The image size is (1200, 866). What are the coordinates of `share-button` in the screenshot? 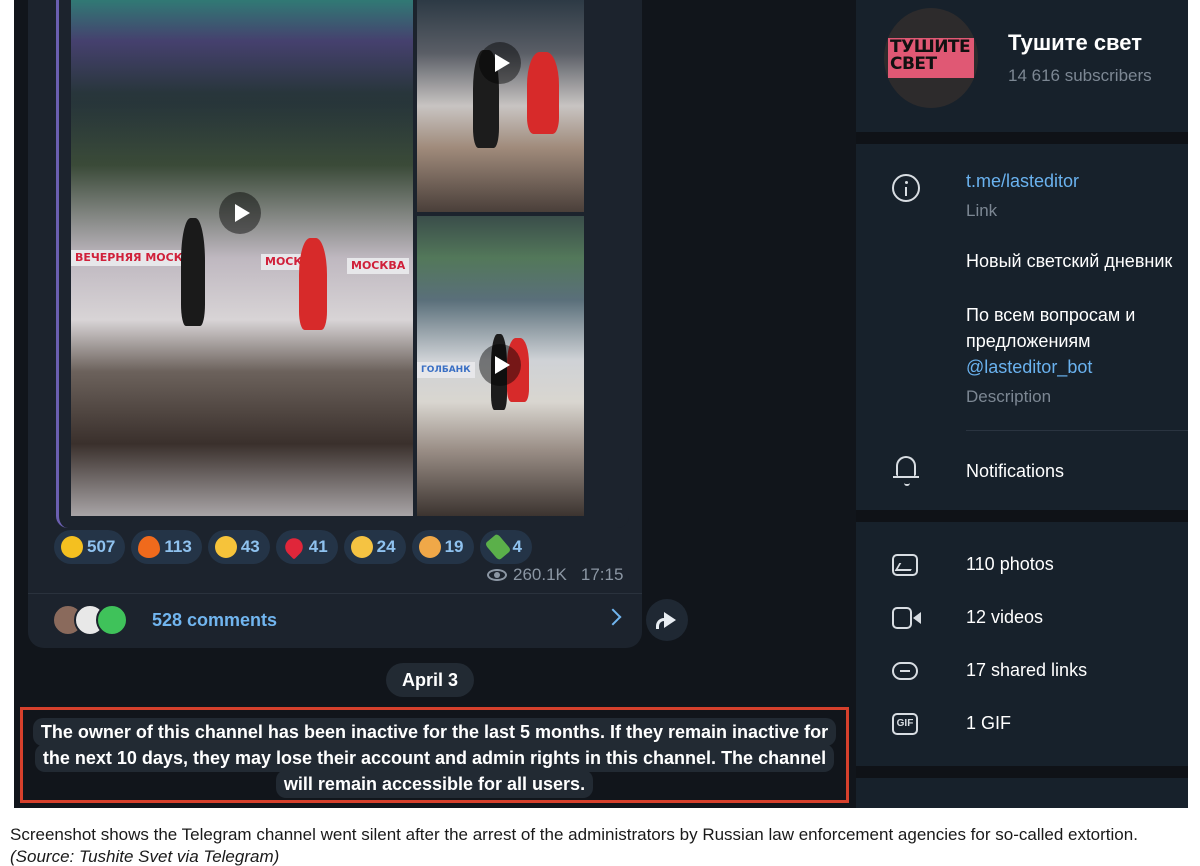 It's located at (667, 620).